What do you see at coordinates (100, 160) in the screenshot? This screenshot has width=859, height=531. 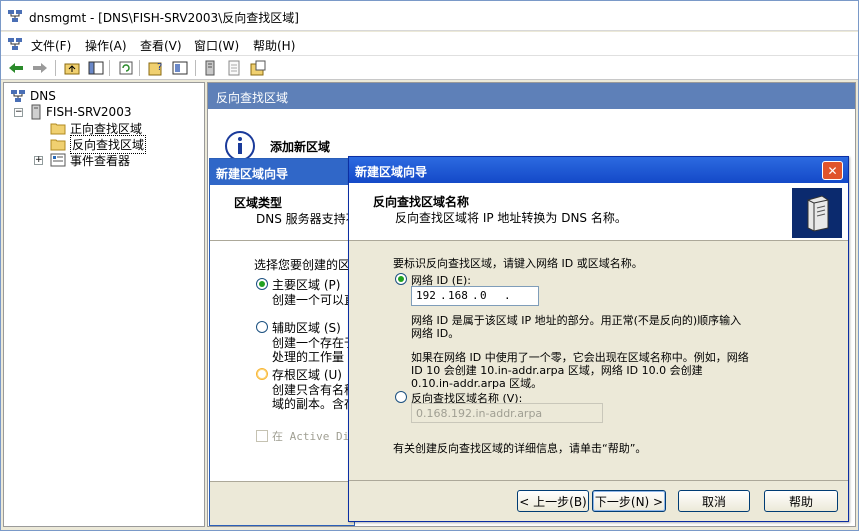 I see `tree-label-event-viewer: 事件查看器` at bounding box center [100, 160].